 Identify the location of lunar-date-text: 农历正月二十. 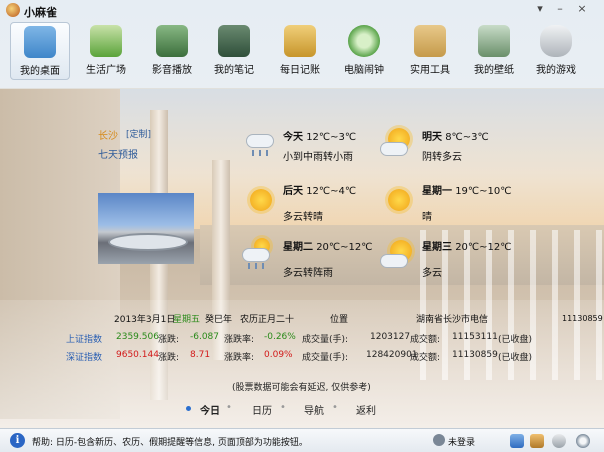
(267, 320).